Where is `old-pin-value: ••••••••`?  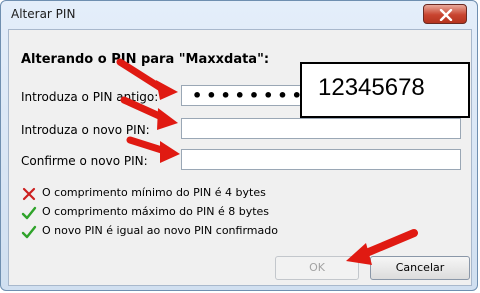 old-pin-value: •••••••• is located at coordinates (249, 95).